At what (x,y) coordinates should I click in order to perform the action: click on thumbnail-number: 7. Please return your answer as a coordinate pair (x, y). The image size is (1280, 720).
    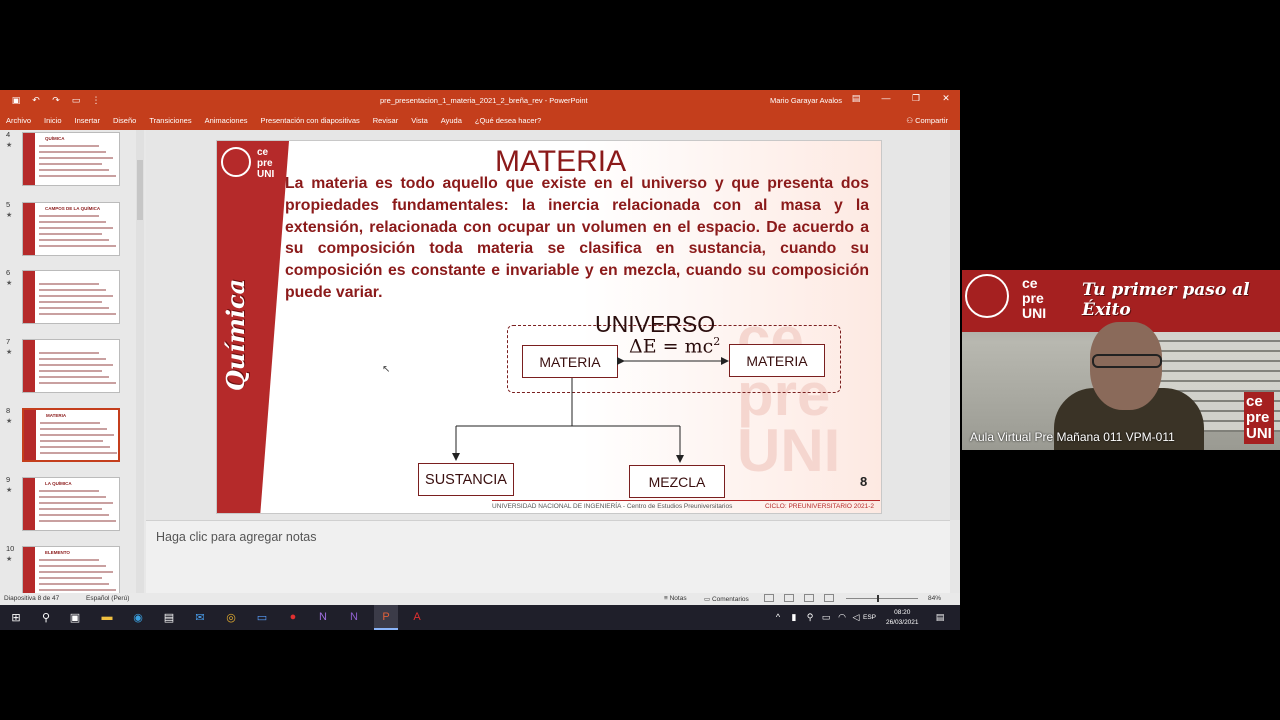
    Looking at the image, I should click on (8, 341).